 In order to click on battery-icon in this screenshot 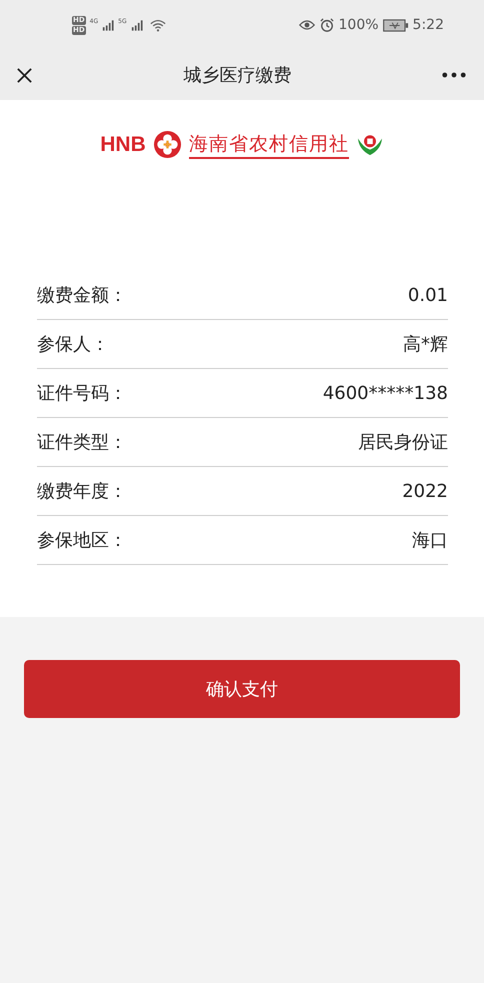, I will do `click(395, 25)`.